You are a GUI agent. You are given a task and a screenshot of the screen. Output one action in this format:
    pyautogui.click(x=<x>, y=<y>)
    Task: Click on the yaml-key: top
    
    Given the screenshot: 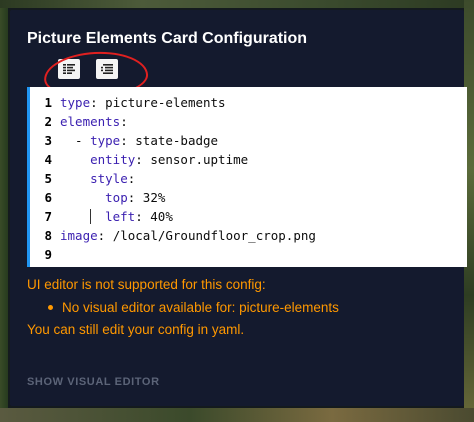 What is the action you would take?
    pyautogui.click(x=116, y=197)
    